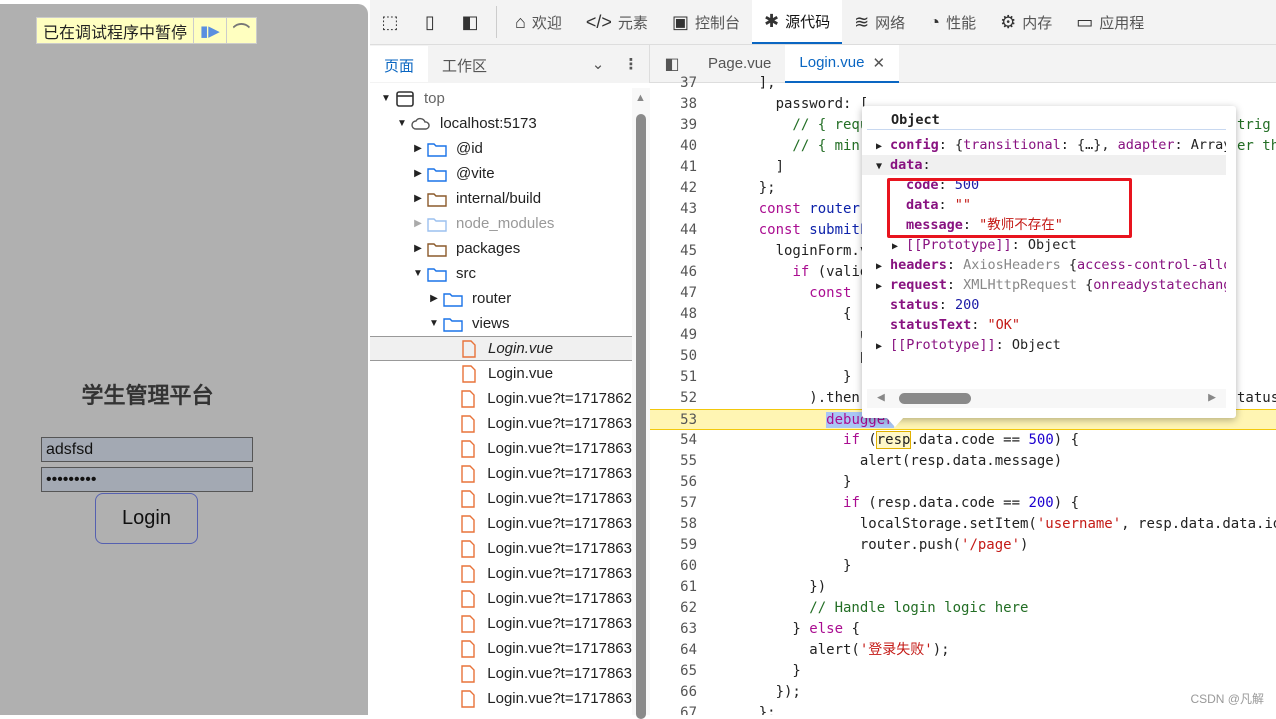 The image size is (1276, 719). I want to click on tab-panel-1: </> 元素, so click(617, 22).